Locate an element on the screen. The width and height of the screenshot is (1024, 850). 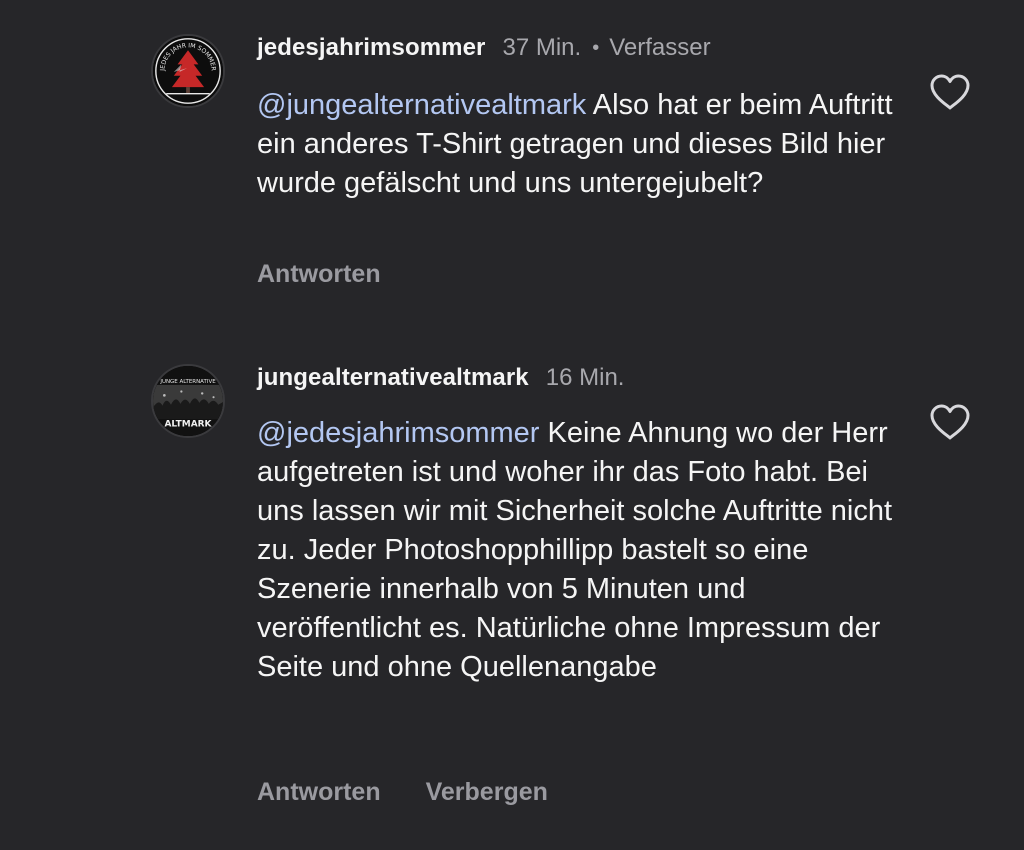
timestamp: 37 Min. is located at coordinates (542, 47).